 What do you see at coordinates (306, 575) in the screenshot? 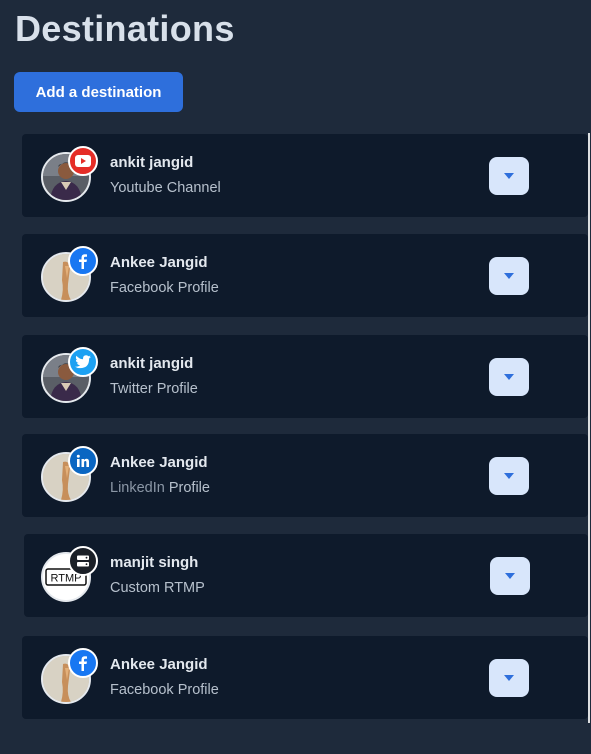
I see `destination-card: RTMP manjit singh Custom RTMP` at bounding box center [306, 575].